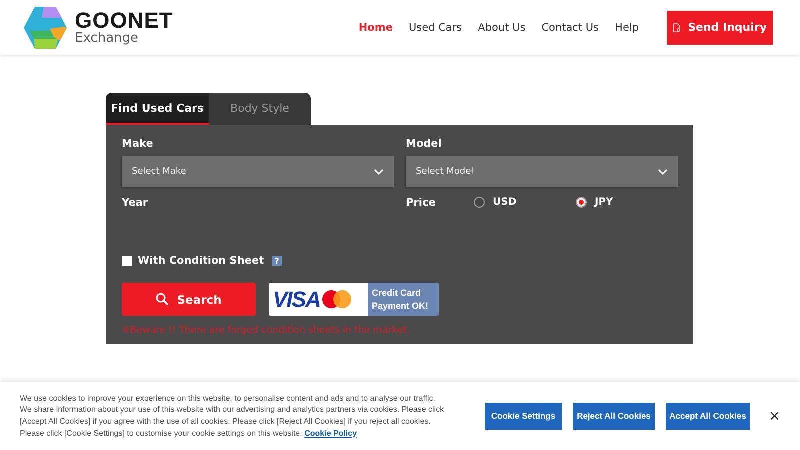  I want to click on tab: Body Style, so click(260, 109).